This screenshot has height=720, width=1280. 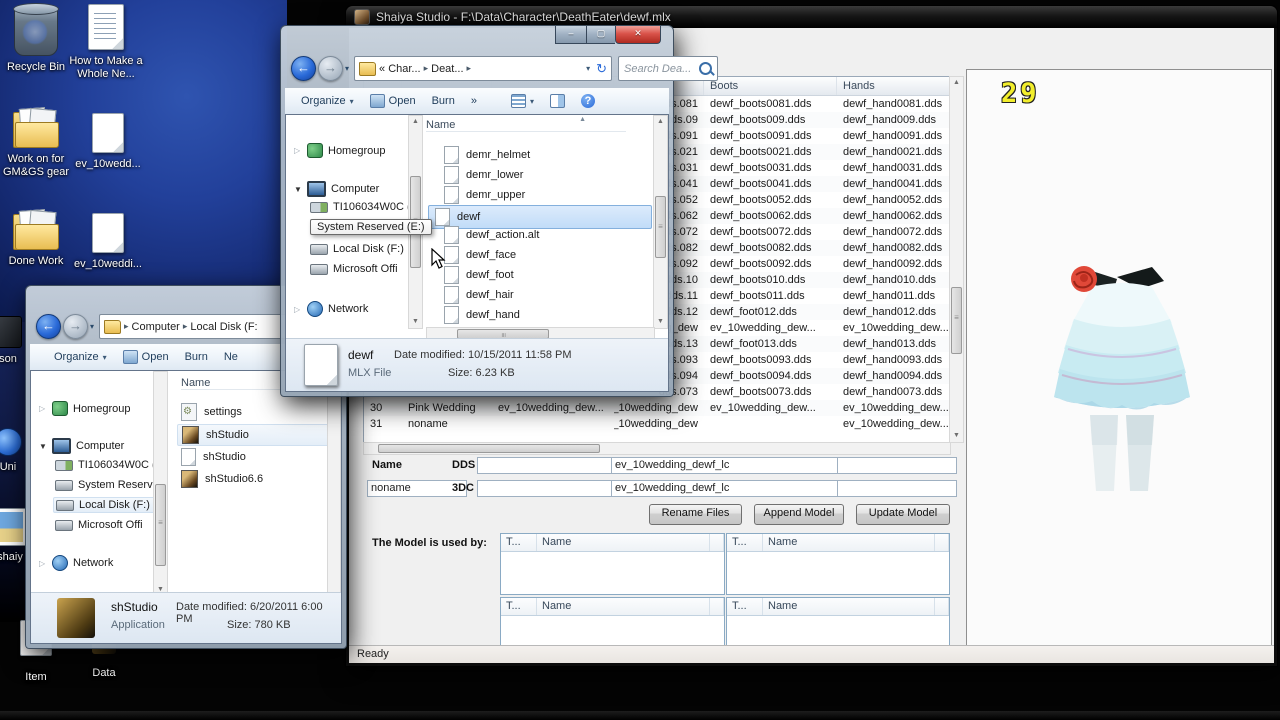 I want to click on filelist-scrollbar, so click(x=334, y=484).